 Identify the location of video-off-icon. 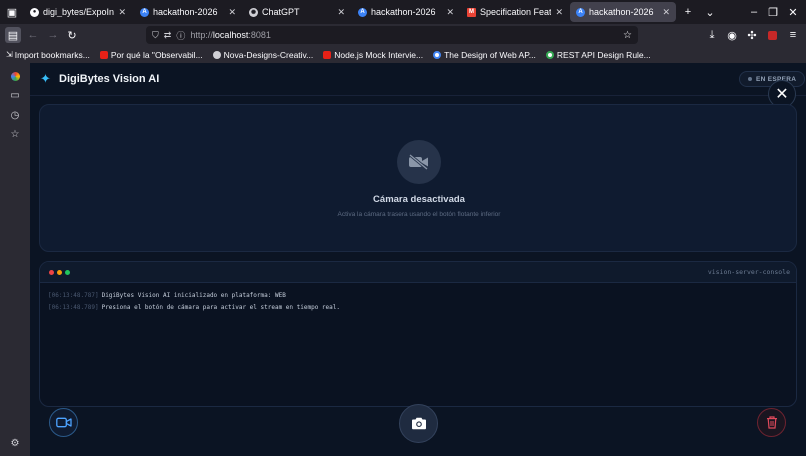
(419, 162).